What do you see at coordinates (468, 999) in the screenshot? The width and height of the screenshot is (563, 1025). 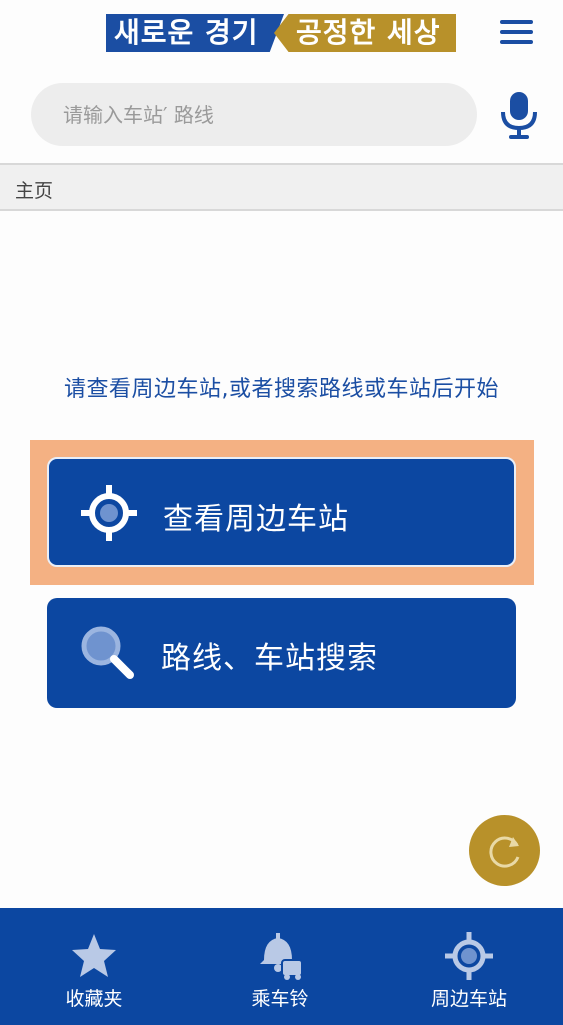 I see `nav-nearby-stations-label: 周边车站` at bounding box center [468, 999].